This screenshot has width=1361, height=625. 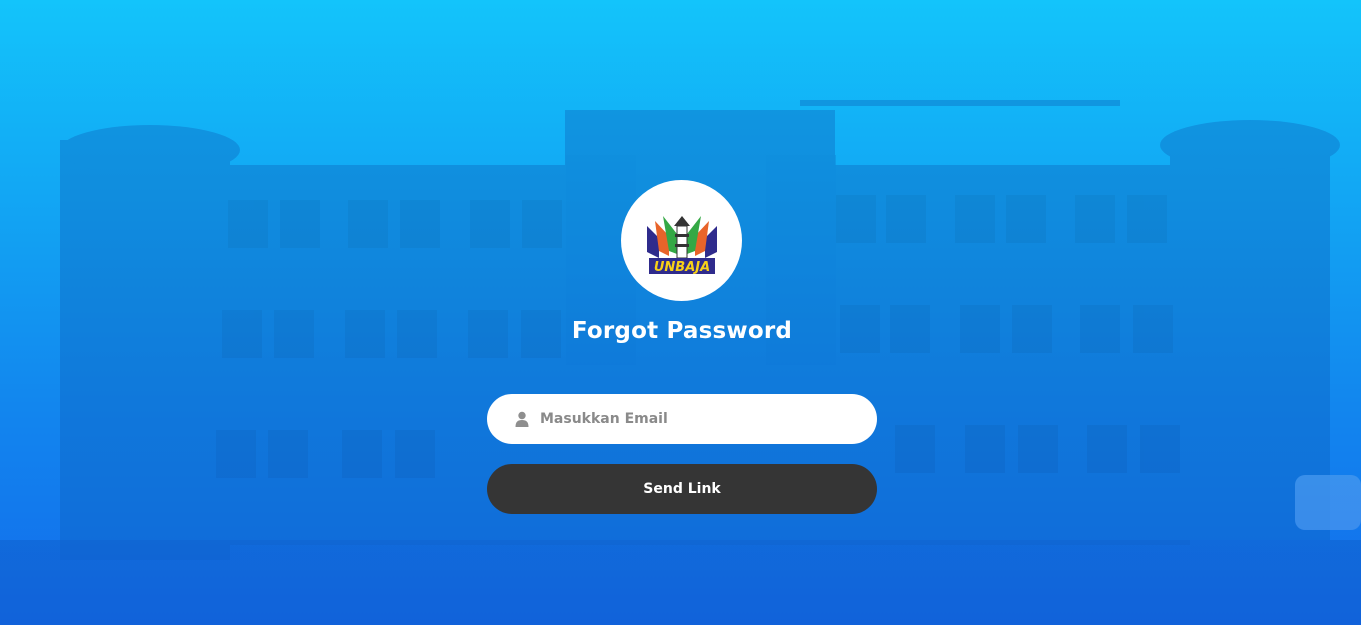 I want to click on send-link-button: Send Link, so click(x=682, y=489).